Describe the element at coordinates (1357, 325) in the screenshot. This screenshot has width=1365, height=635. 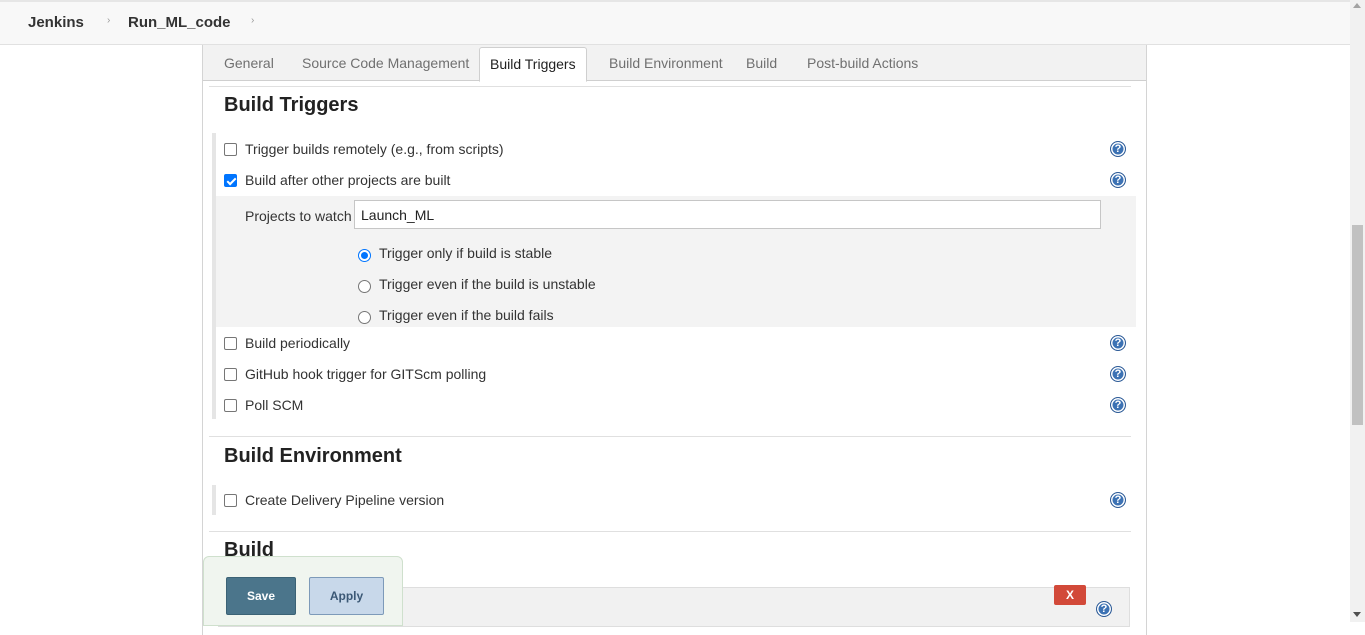
I see `scrollbar-thumb` at that location.